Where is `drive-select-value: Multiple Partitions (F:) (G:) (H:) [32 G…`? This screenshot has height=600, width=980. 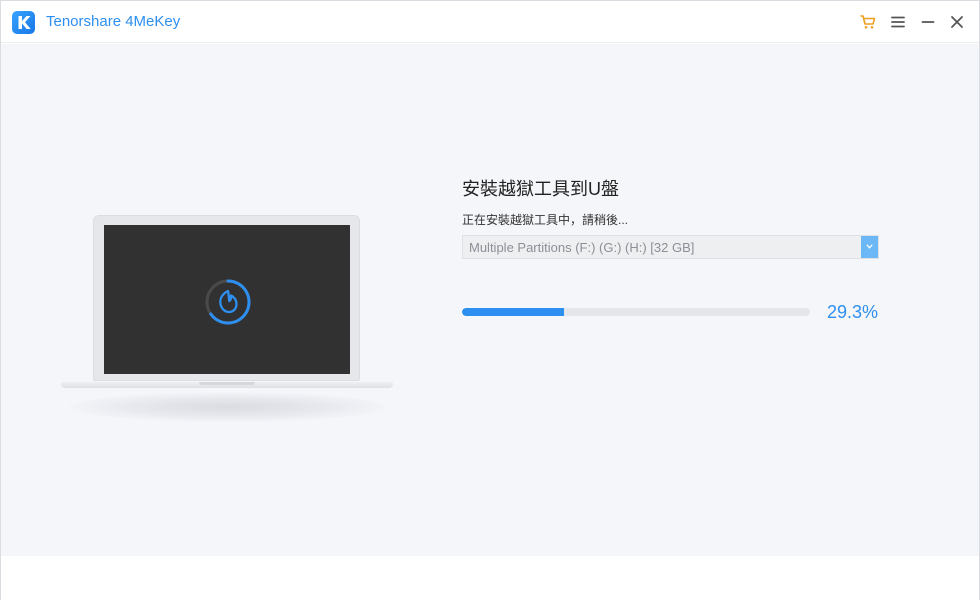
drive-select-value: Multiple Partitions (F:) (G:) (H:) [32 G… is located at coordinates (582, 247).